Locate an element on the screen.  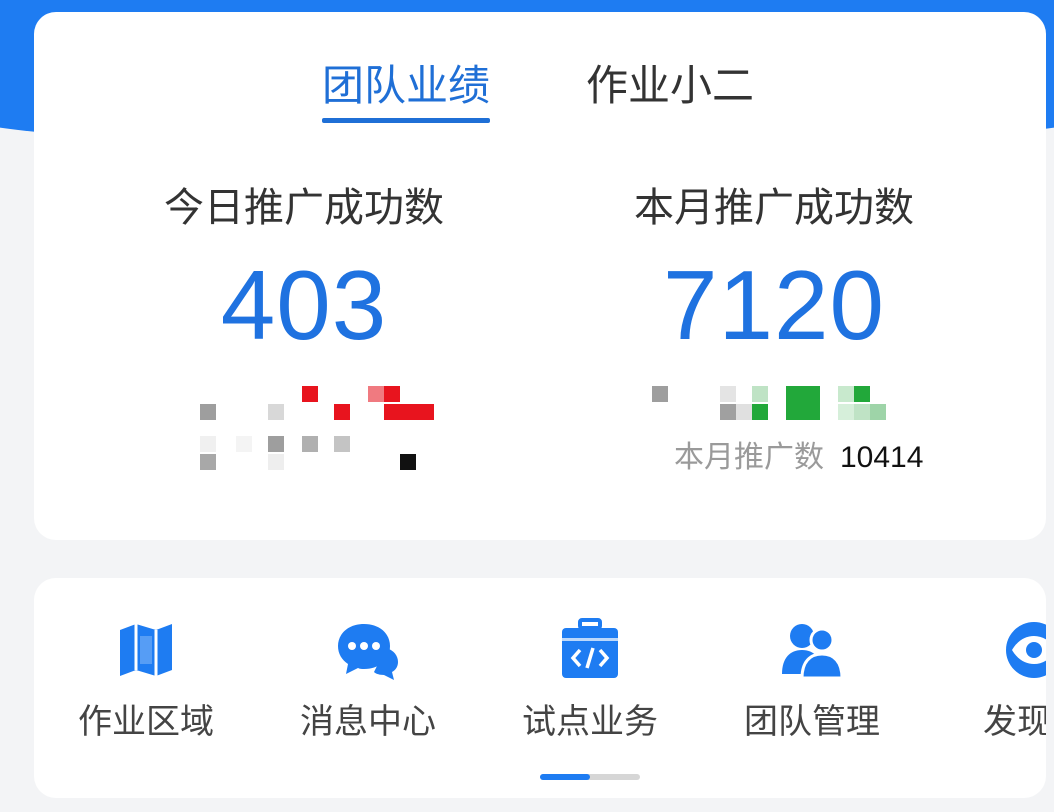
month-stat-value: 7120 is located at coordinates (773, 305).